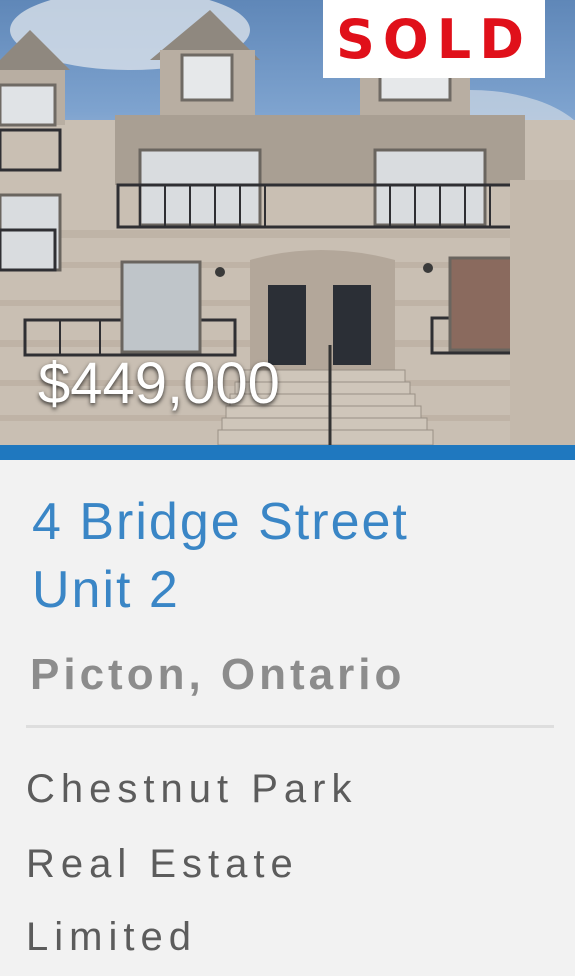 The height and width of the screenshot is (976, 575). What do you see at coordinates (290, 726) in the screenshot?
I see `section-divider` at bounding box center [290, 726].